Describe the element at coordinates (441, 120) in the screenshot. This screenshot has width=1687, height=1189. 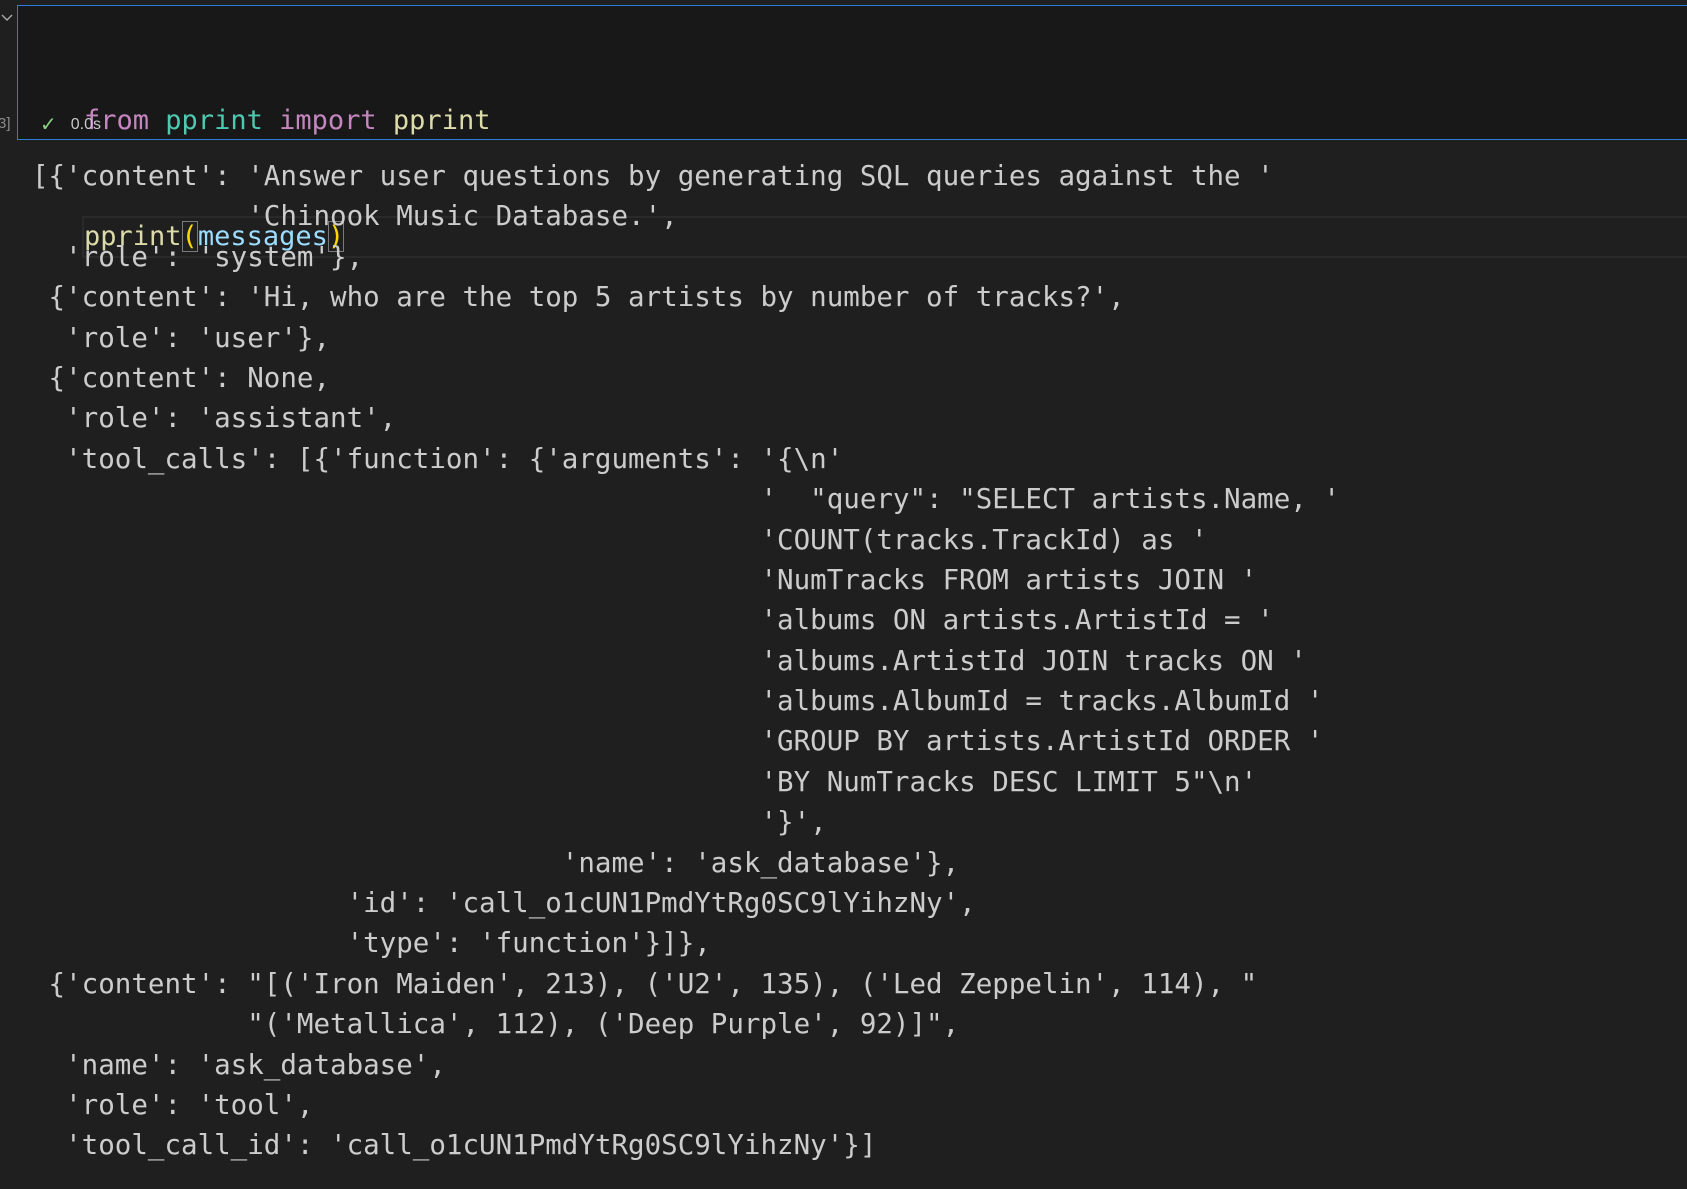
I see `imported-name: pprint` at that location.